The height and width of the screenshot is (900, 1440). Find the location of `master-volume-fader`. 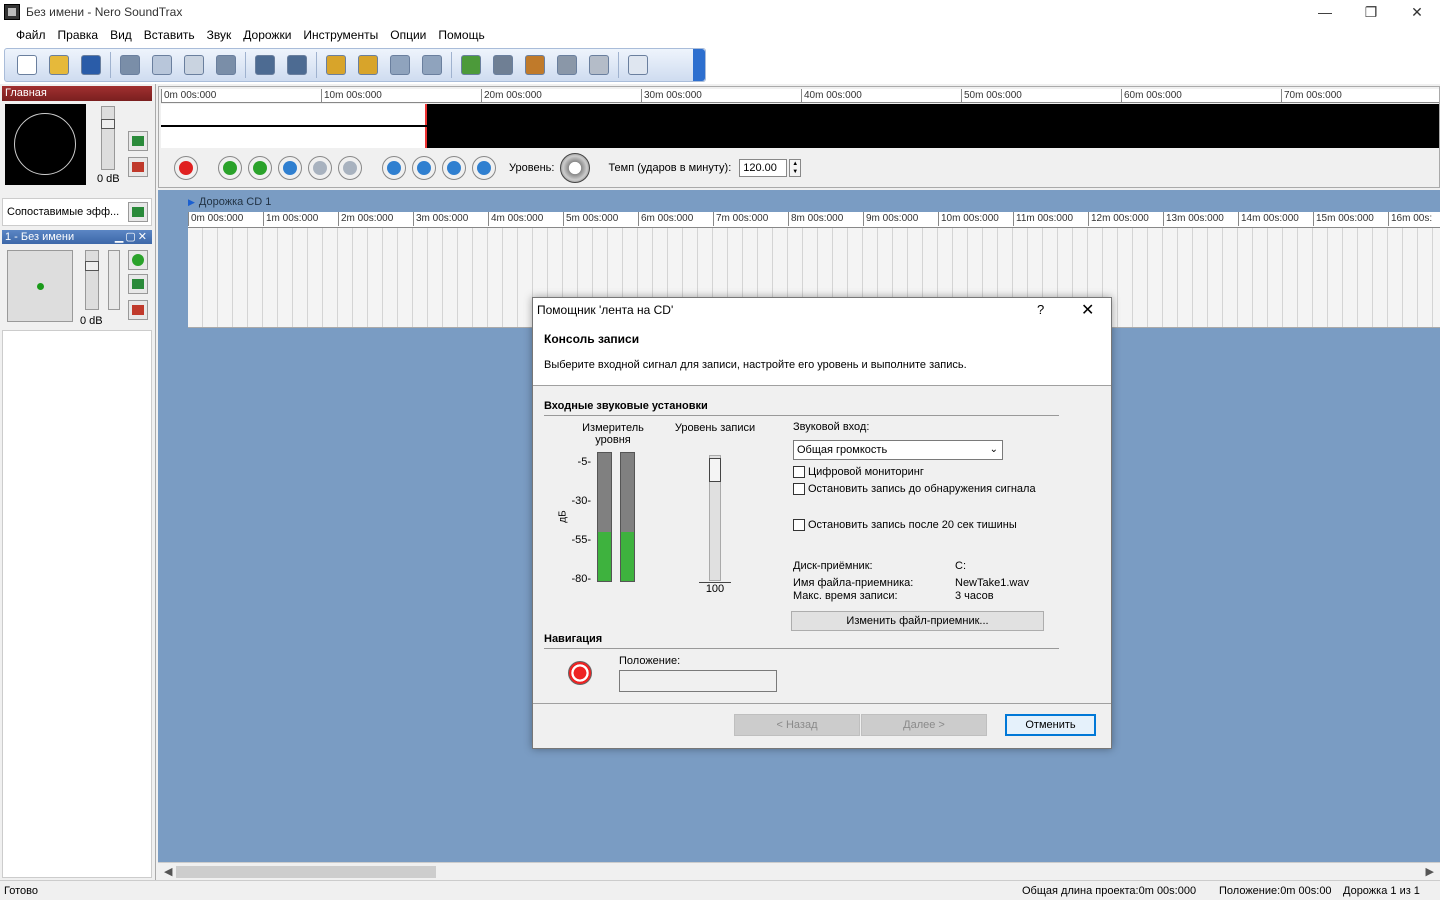

master-volume-fader is located at coordinates (108, 138).